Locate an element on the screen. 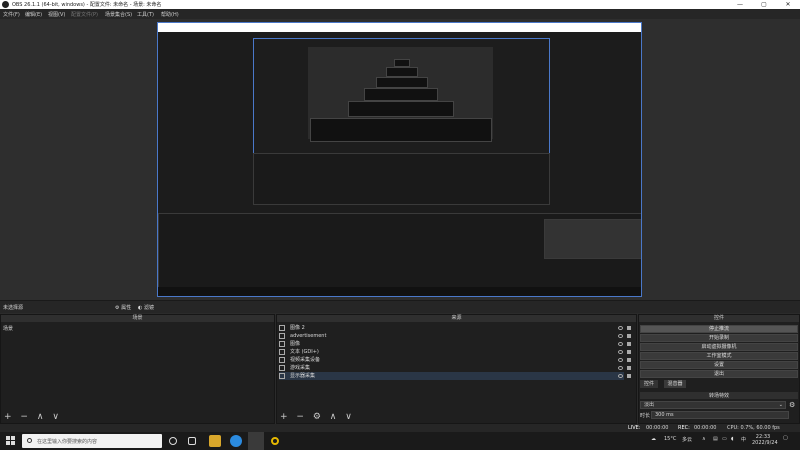 This screenshot has height=450, width=800. rec-time: 00:00:00 is located at coordinates (705, 428).